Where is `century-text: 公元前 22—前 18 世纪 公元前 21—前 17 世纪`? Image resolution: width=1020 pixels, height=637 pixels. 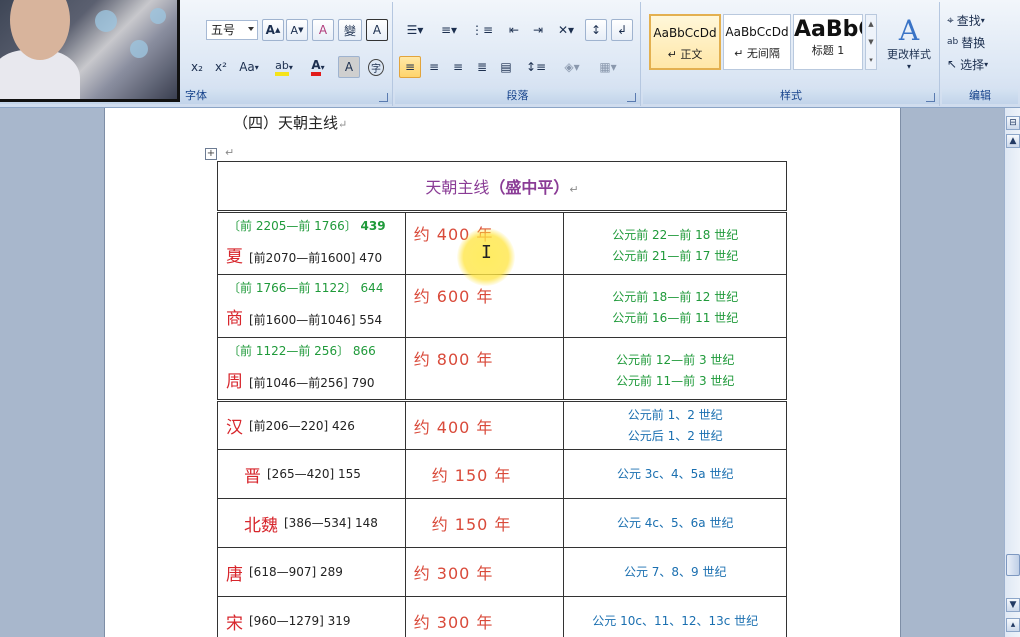 century-text: 公元前 22—前 18 世纪 公元前 21—前 17 世纪 is located at coordinates (675, 246).